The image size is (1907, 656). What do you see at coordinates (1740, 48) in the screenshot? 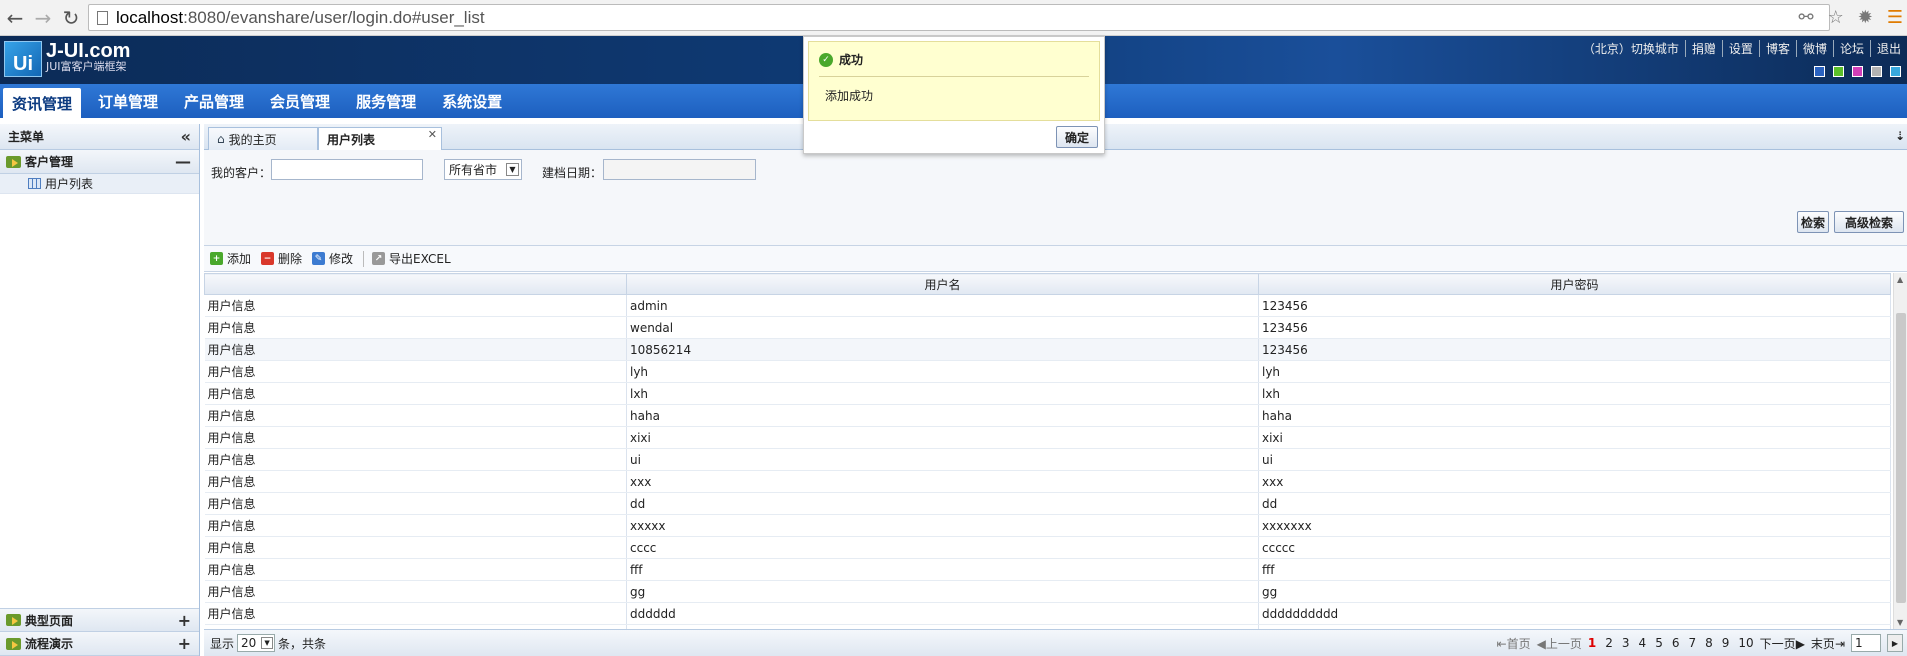
I see `top-link-settings: 设置` at bounding box center [1740, 48].